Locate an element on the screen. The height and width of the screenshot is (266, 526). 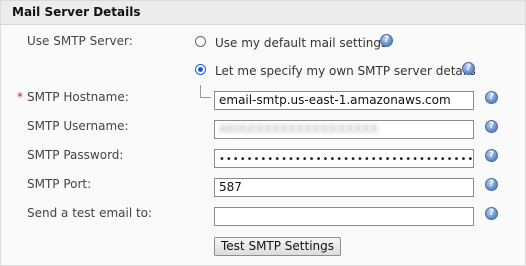
smtp-port-input: 587 is located at coordinates (344, 187).